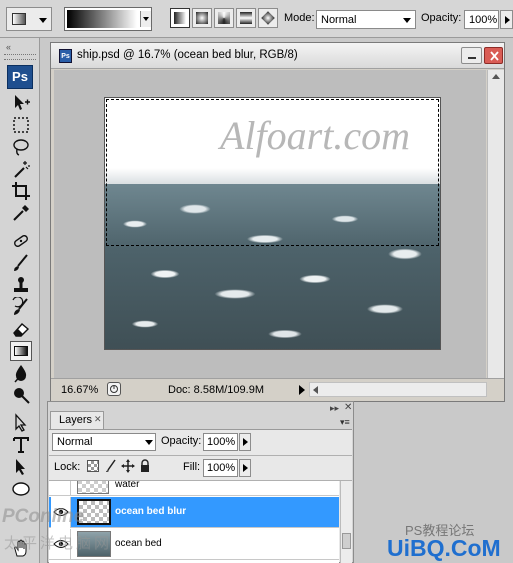  I want to click on pconline-watermark: PConline 太平洋电脑网, so click(60, 534).